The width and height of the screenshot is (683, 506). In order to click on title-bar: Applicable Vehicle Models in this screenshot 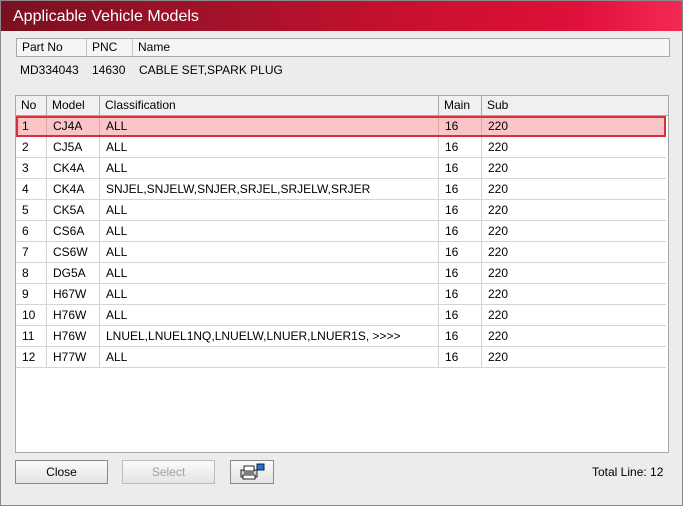, I will do `click(341, 16)`.